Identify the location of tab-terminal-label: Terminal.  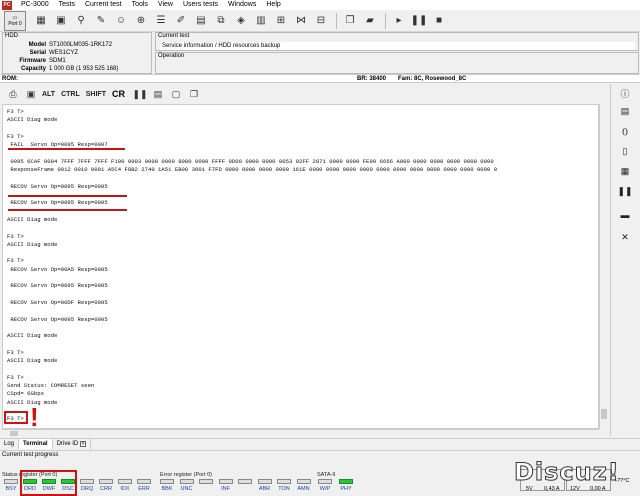
(35, 444).